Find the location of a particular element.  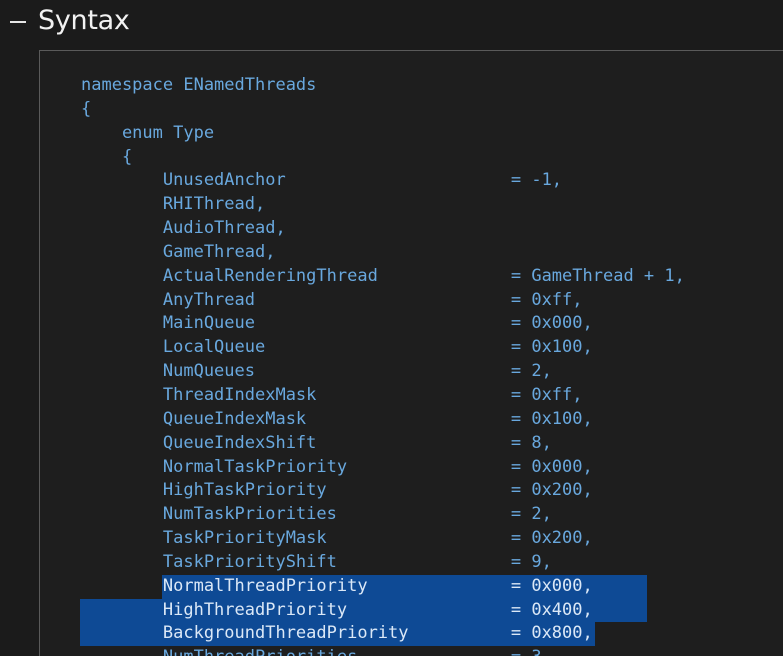

code-line-text: NumQueues = 2, is located at coordinates (316, 371).